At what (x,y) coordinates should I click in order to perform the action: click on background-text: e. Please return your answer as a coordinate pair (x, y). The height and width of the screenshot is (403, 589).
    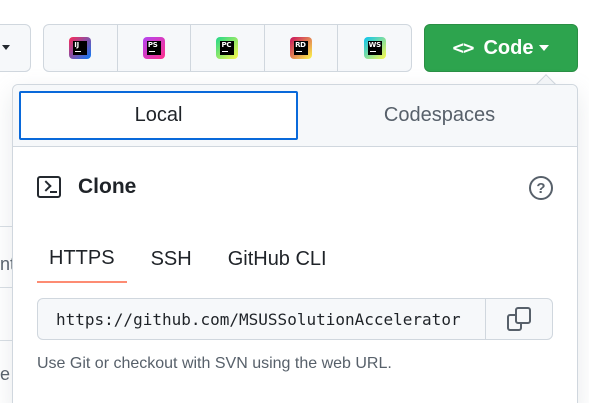
    Looking at the image, I should click on (5, 374).